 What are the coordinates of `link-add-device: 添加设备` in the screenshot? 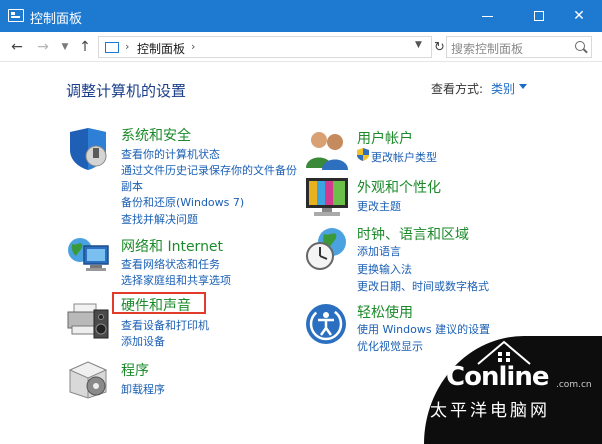 It's located at (143, 341).